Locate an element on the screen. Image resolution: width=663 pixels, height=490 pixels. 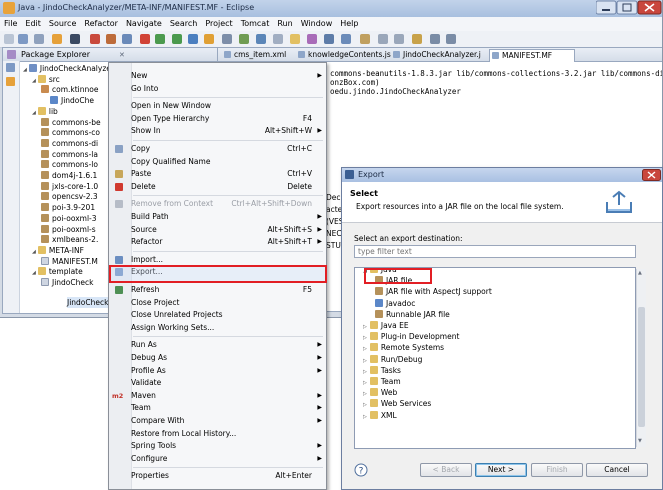
menu-item-delete: Delete Delete is located at coordinates (217, 187).